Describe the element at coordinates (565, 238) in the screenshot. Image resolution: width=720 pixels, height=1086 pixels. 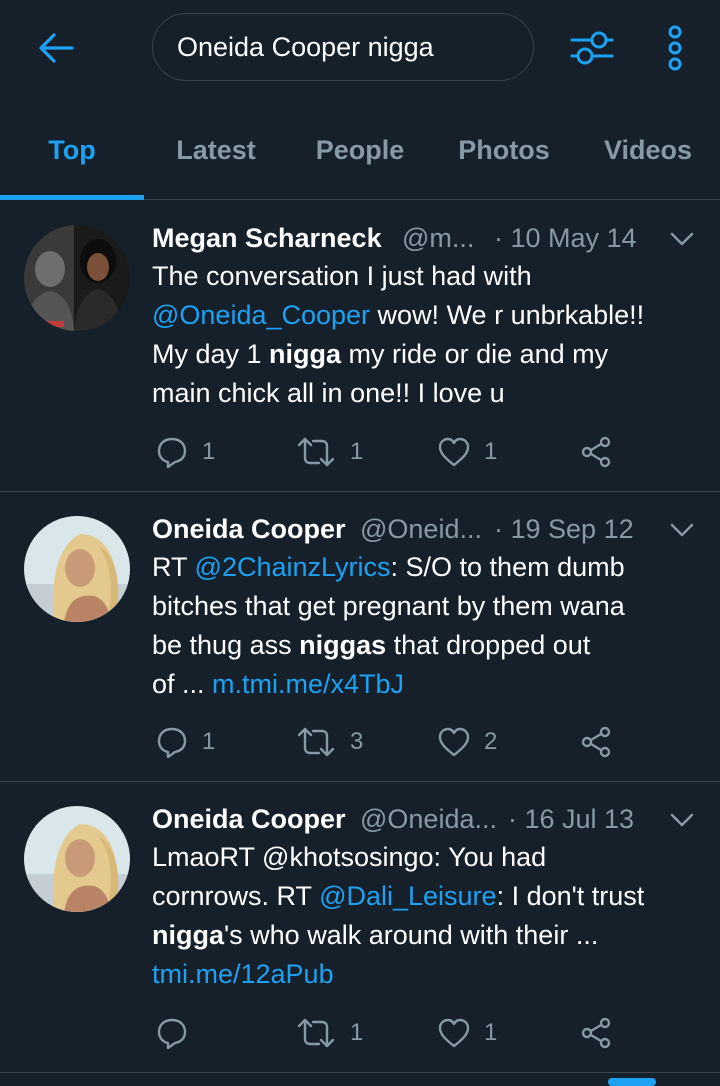
I see `tweet-date: · 10 May 14` at that location.